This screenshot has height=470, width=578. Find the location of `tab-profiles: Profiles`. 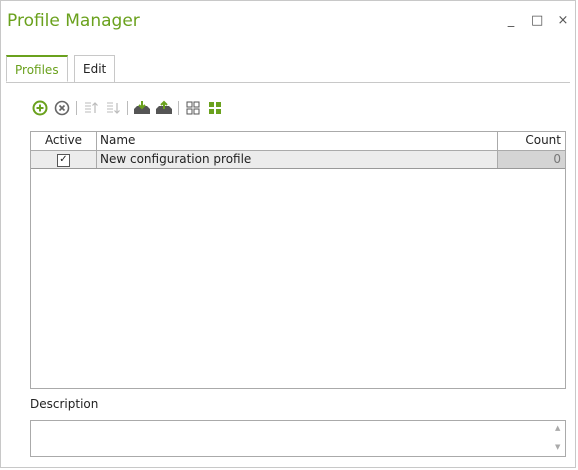

tab-profiles: Profiles is located at coordinates (37, 68).